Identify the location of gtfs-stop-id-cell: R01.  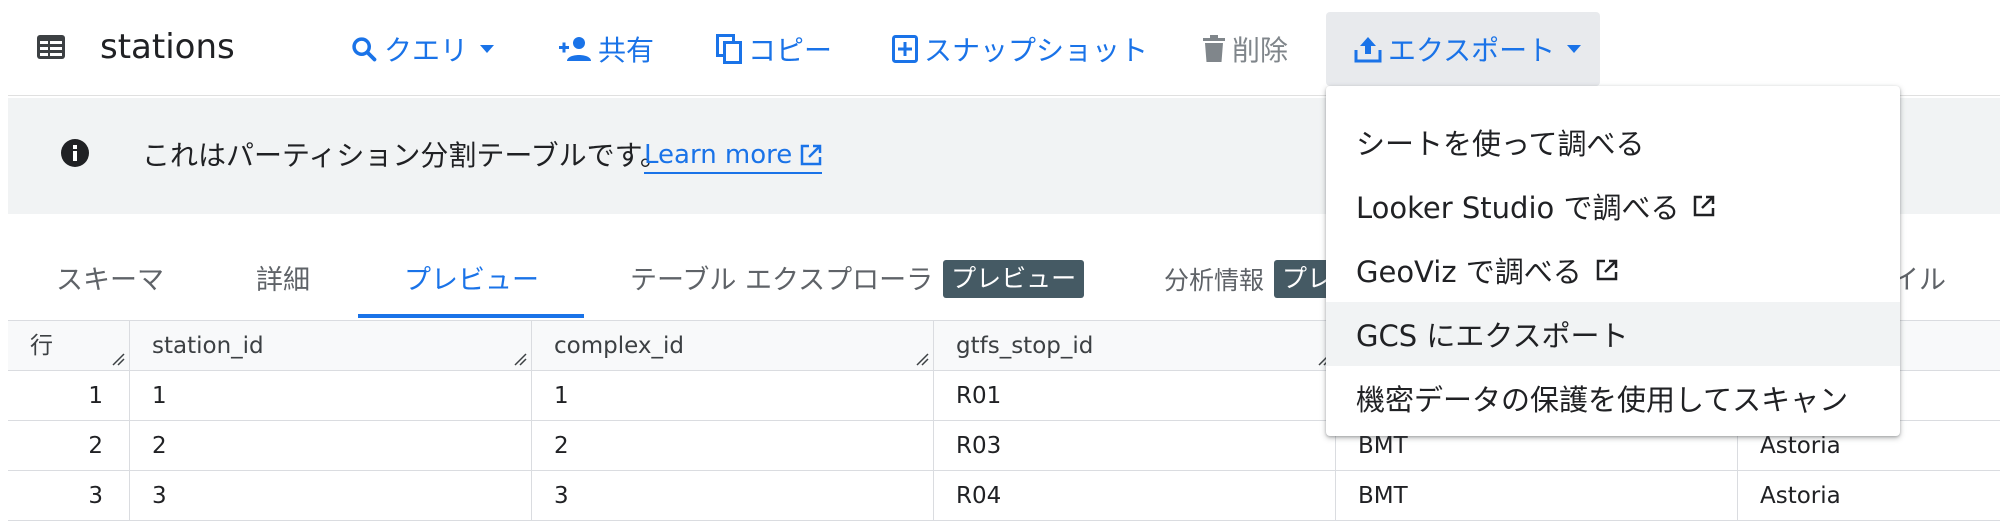
(1135, 396).